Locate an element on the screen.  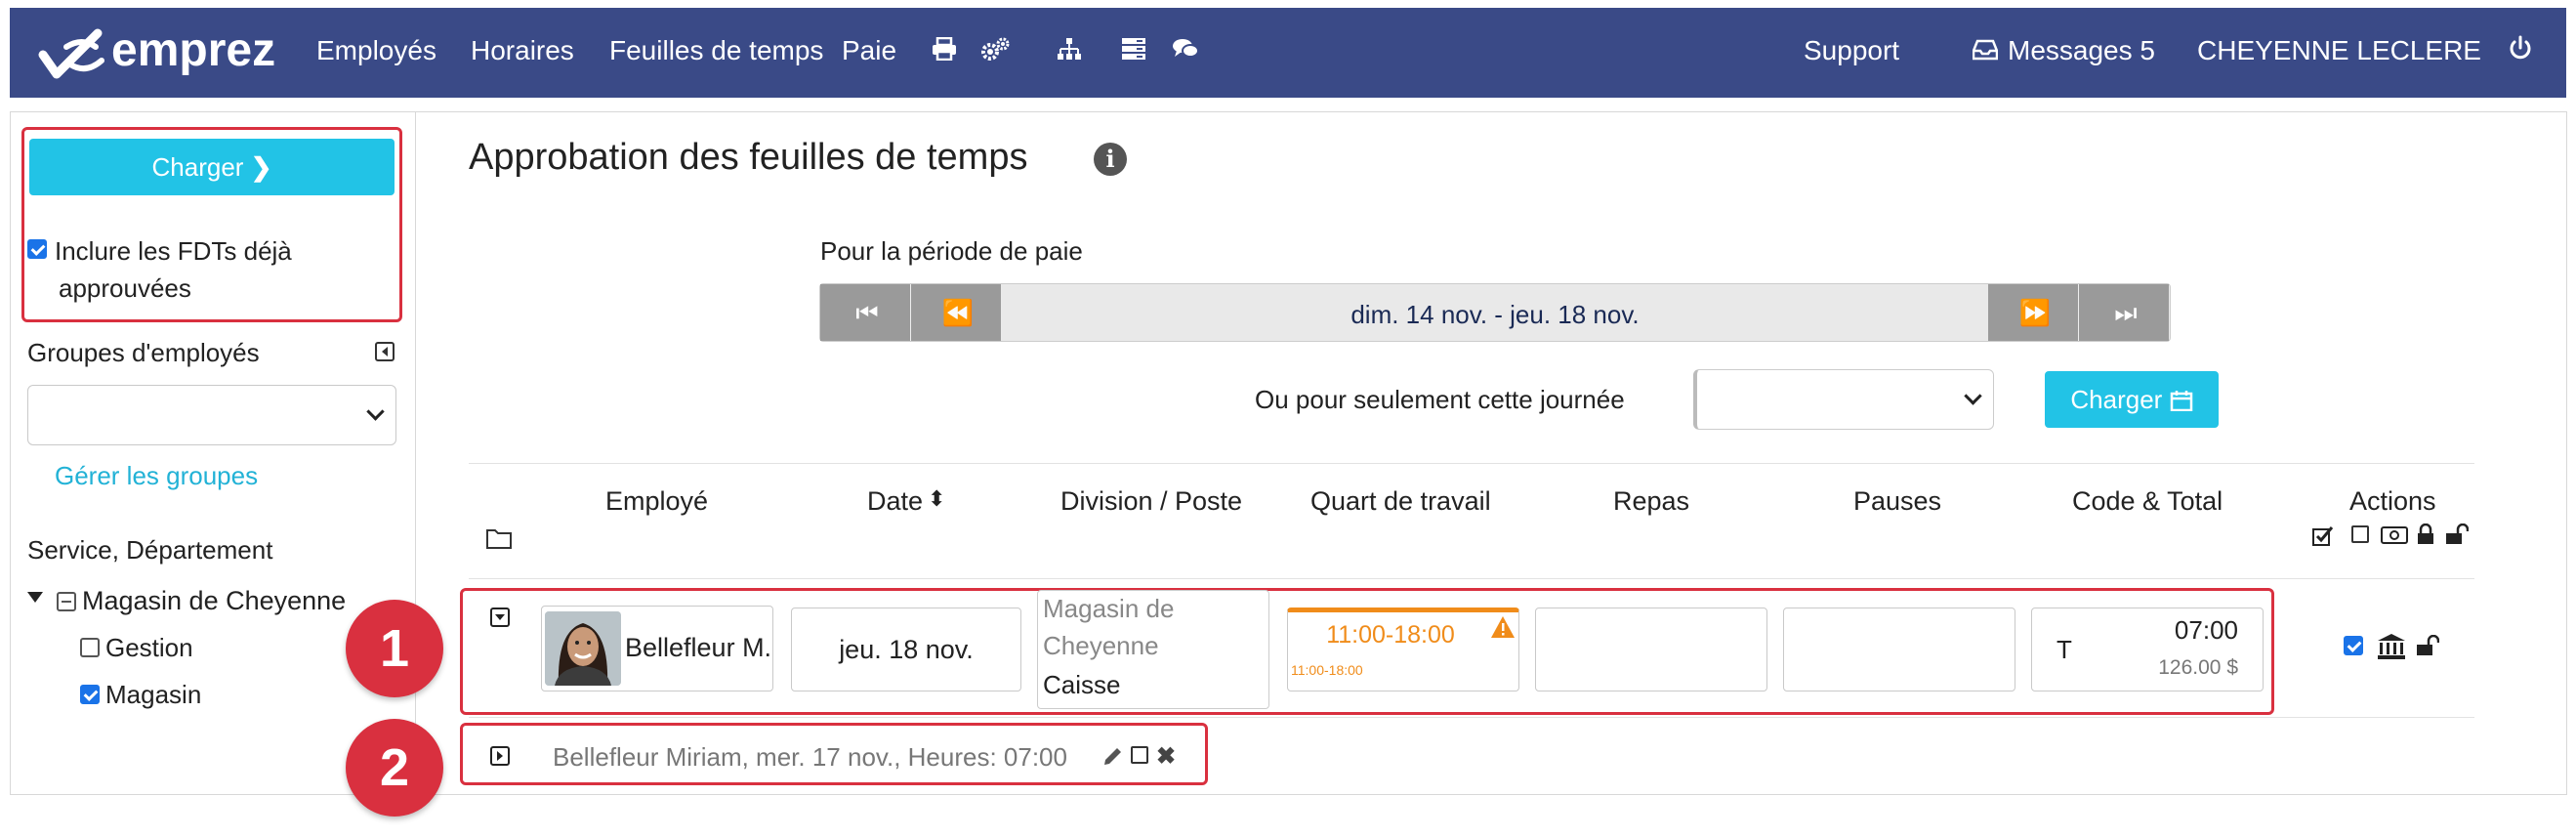
next-period-icon: ⏩ is located at coordinates (2034, 312).